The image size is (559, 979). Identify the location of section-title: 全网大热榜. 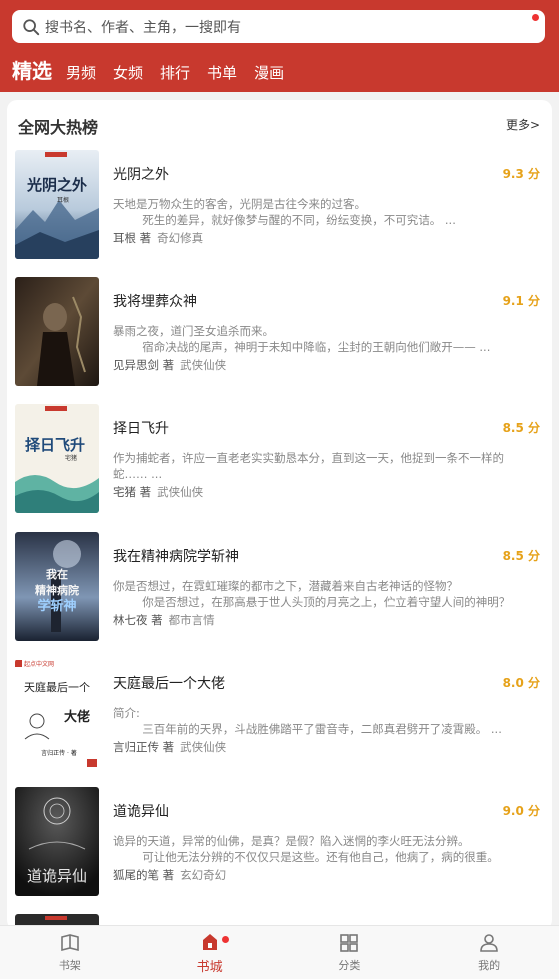
(58, 127).